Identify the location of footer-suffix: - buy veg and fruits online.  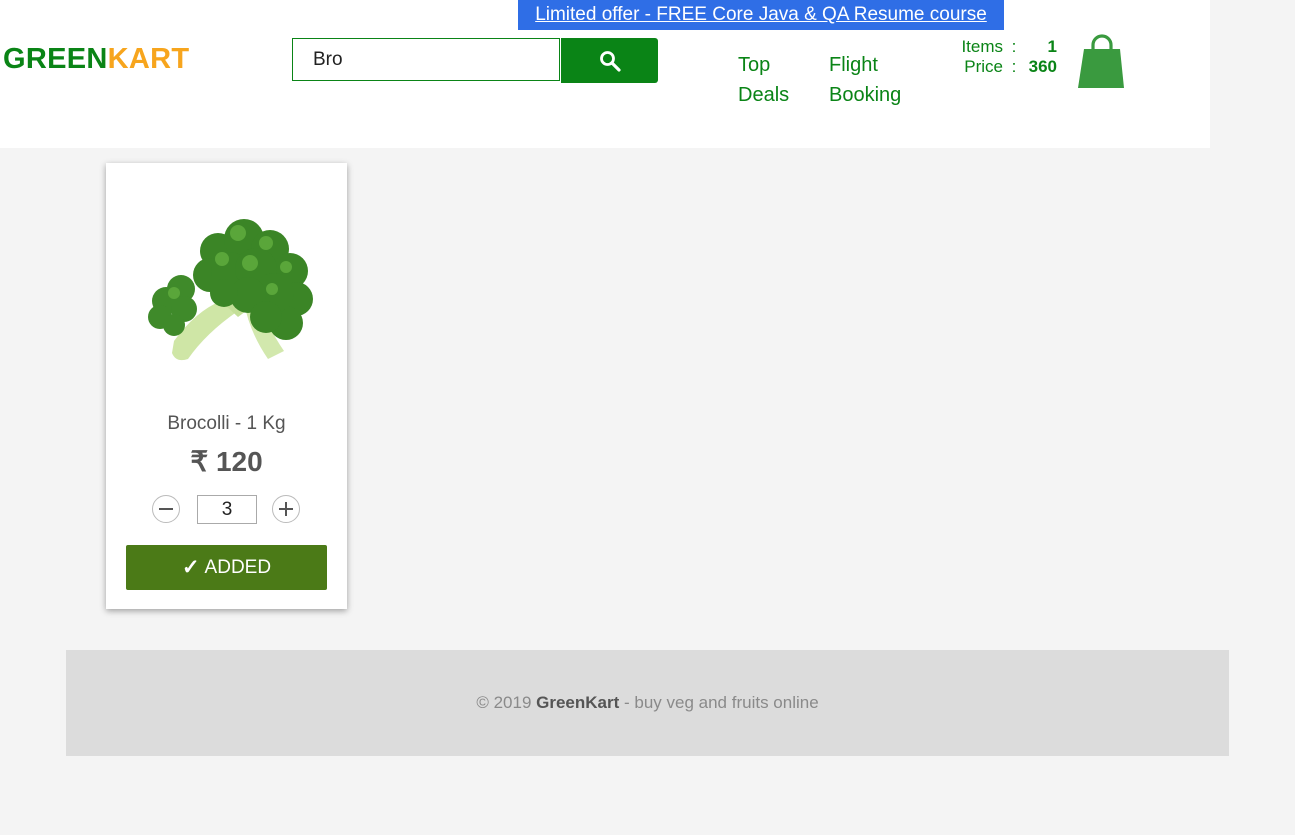
(719, 702).